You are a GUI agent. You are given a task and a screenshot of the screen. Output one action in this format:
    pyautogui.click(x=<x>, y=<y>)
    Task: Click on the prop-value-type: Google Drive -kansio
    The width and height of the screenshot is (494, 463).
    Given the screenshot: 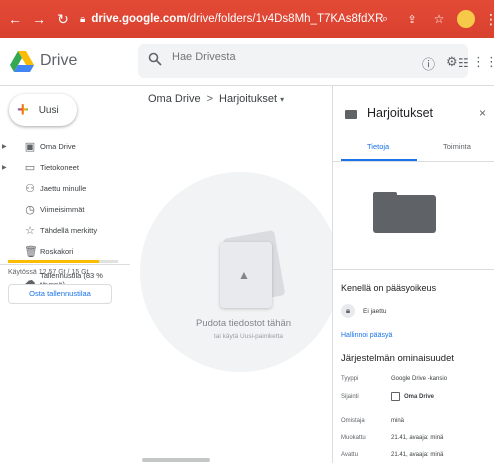 What is the action you would take?
    pyautogui.click(x=419, y=379)
    